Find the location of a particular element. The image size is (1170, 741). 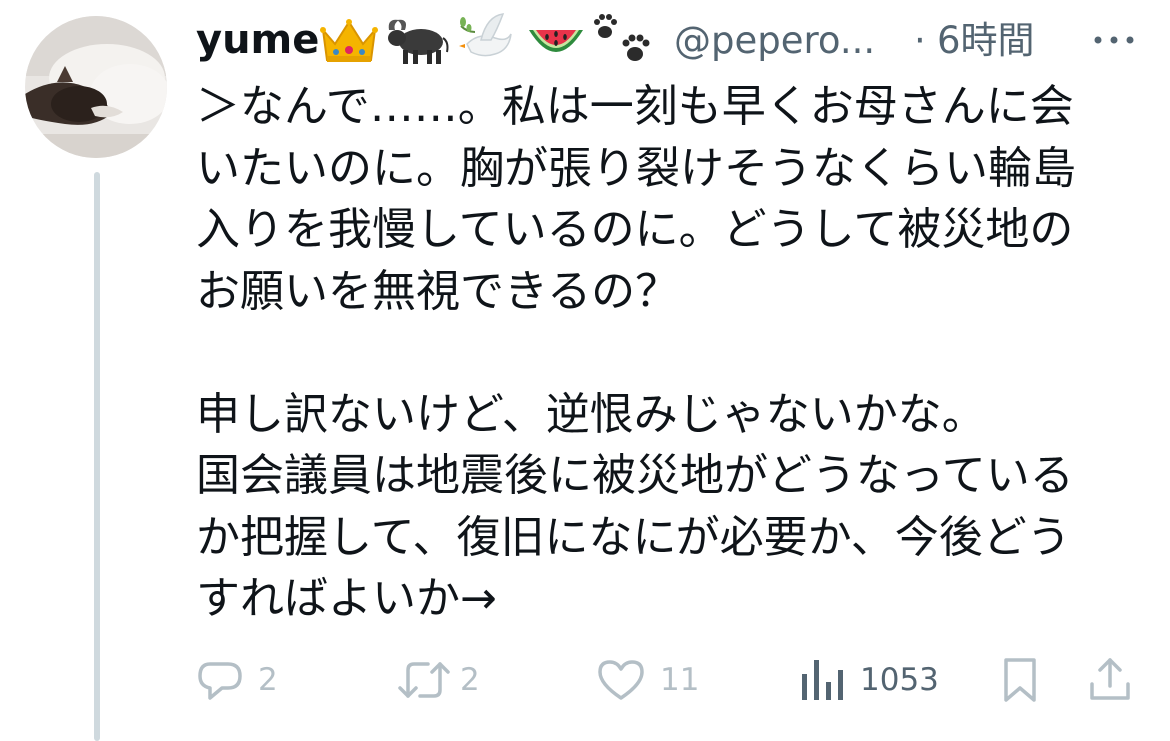

views-count: 1053 is located at coordinates (899, 680).